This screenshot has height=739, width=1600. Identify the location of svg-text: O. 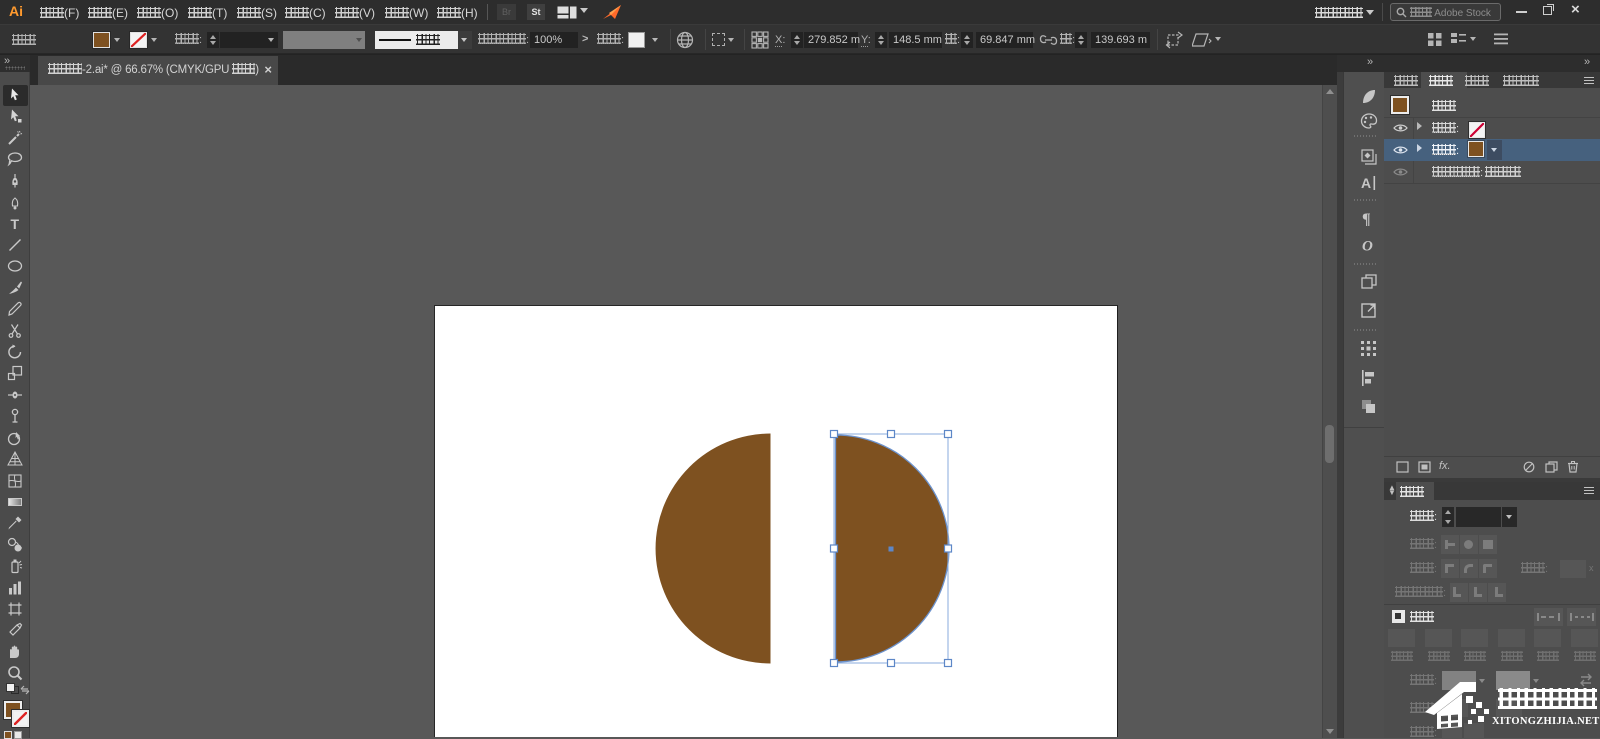
(1367, 247).